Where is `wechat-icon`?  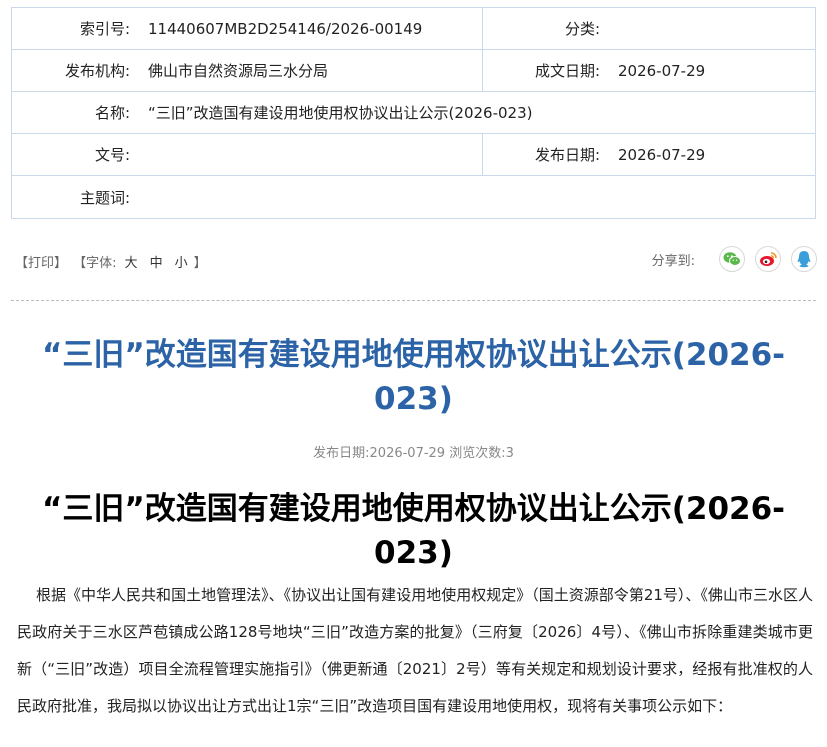
wechat-icon is located at coordinates (732, 259).